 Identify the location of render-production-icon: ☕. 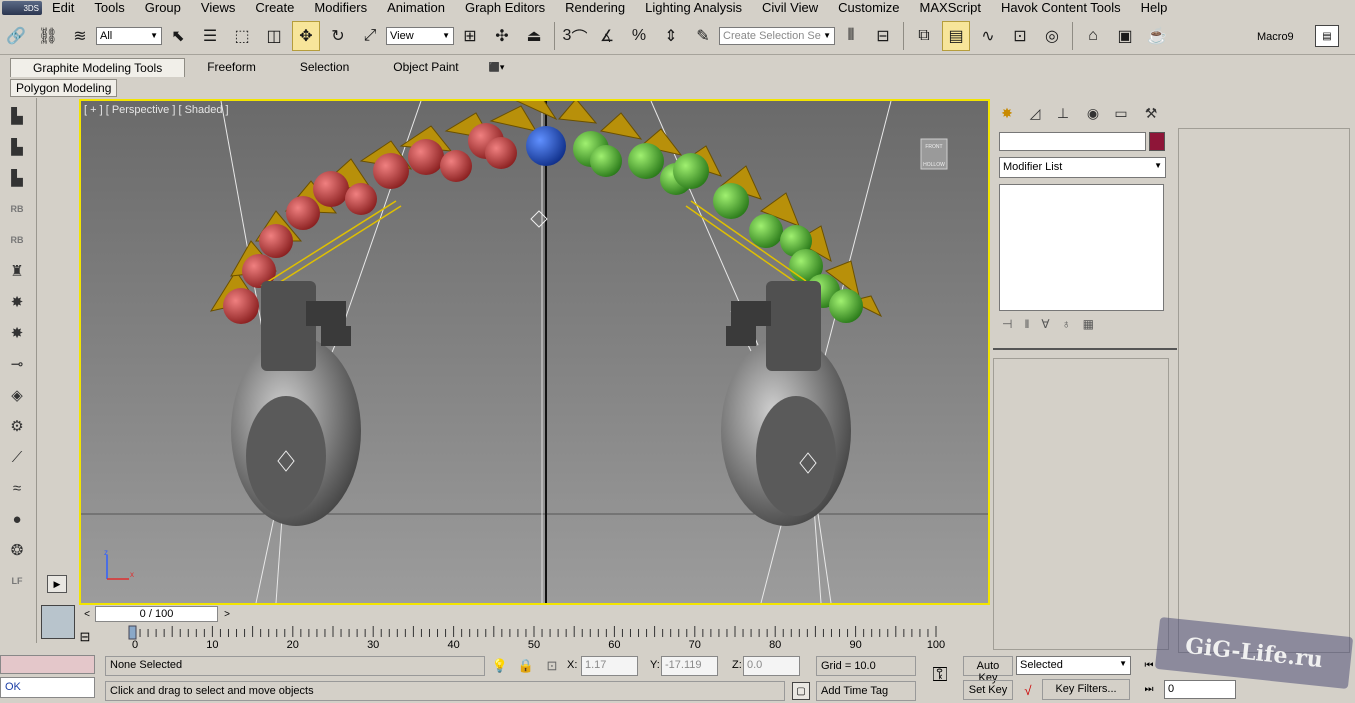
(1157, 36).